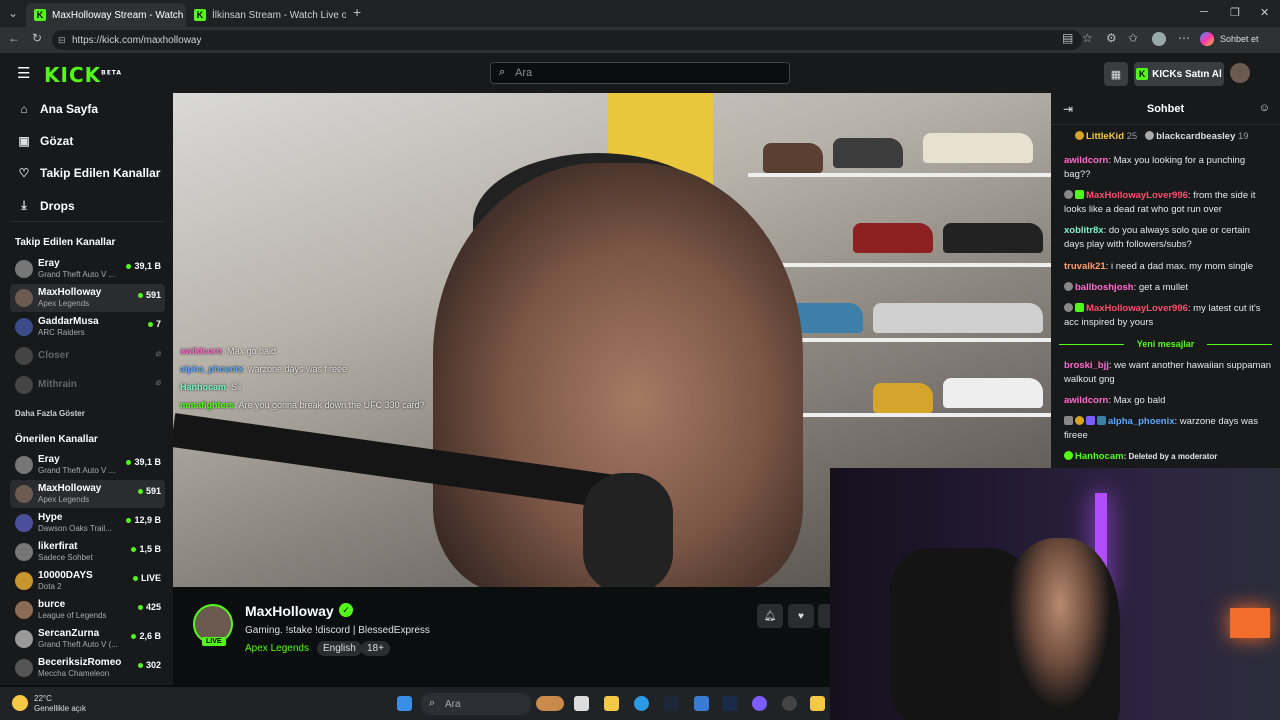  Describe the element at coordinates (476, 704) in the screenshot. I see `taskbar-search: ⌕ Ara` at that location.